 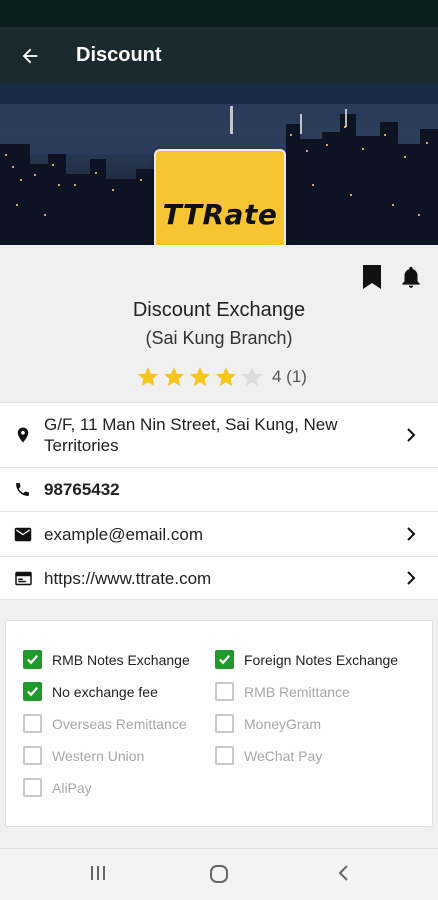 I want to click on notification-button, so click(x=411, y=279).